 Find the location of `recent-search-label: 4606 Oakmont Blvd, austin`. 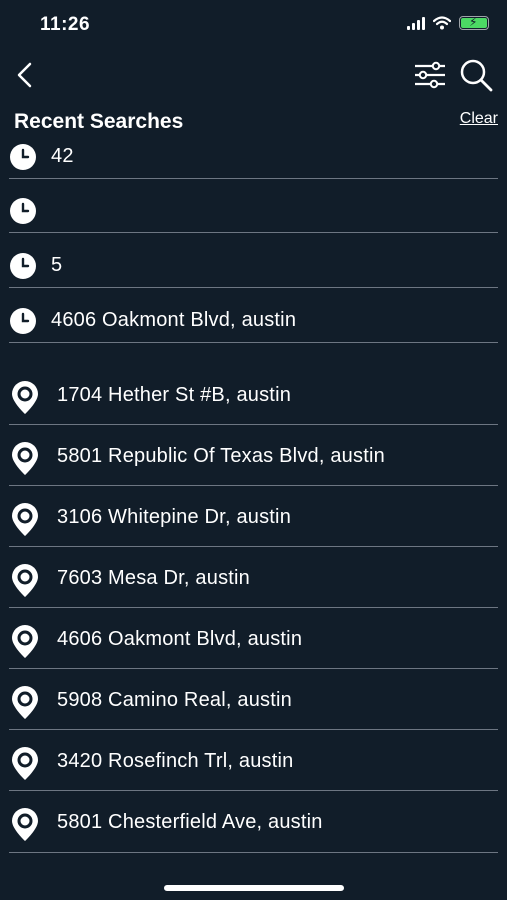

recent-search-label: 4606 Oakmont Blvd, austin is located at coordinates (174, 320).